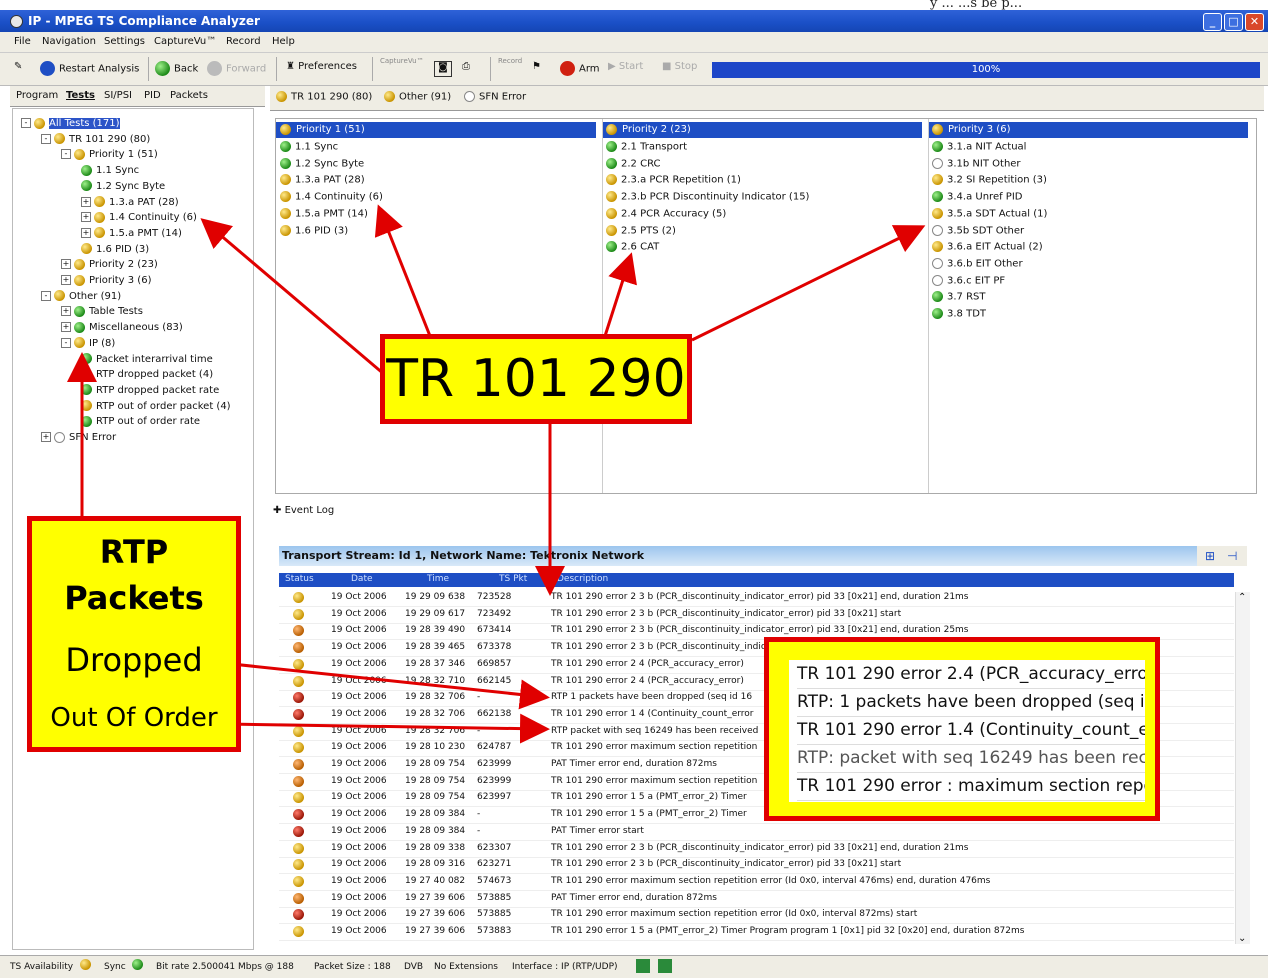 The height and width of the screenshot is (980, 1271). I want to click on tree-node: - Priority 1 (51), so click(109, 155).